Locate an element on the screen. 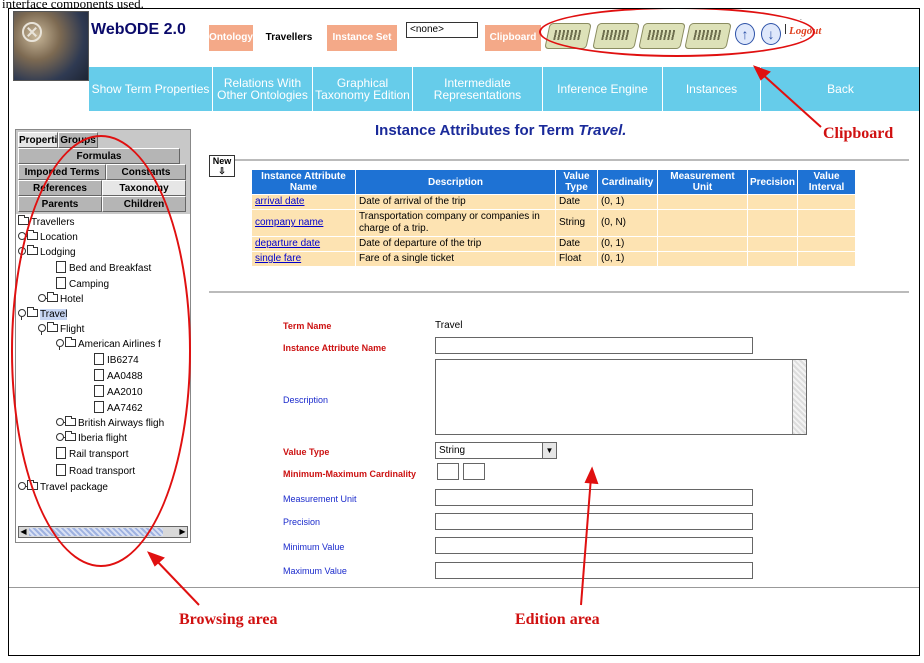 This screenshot has width=924, height=663. browsing-area-annotation: Browsing area is located at coordinates (228, 619).